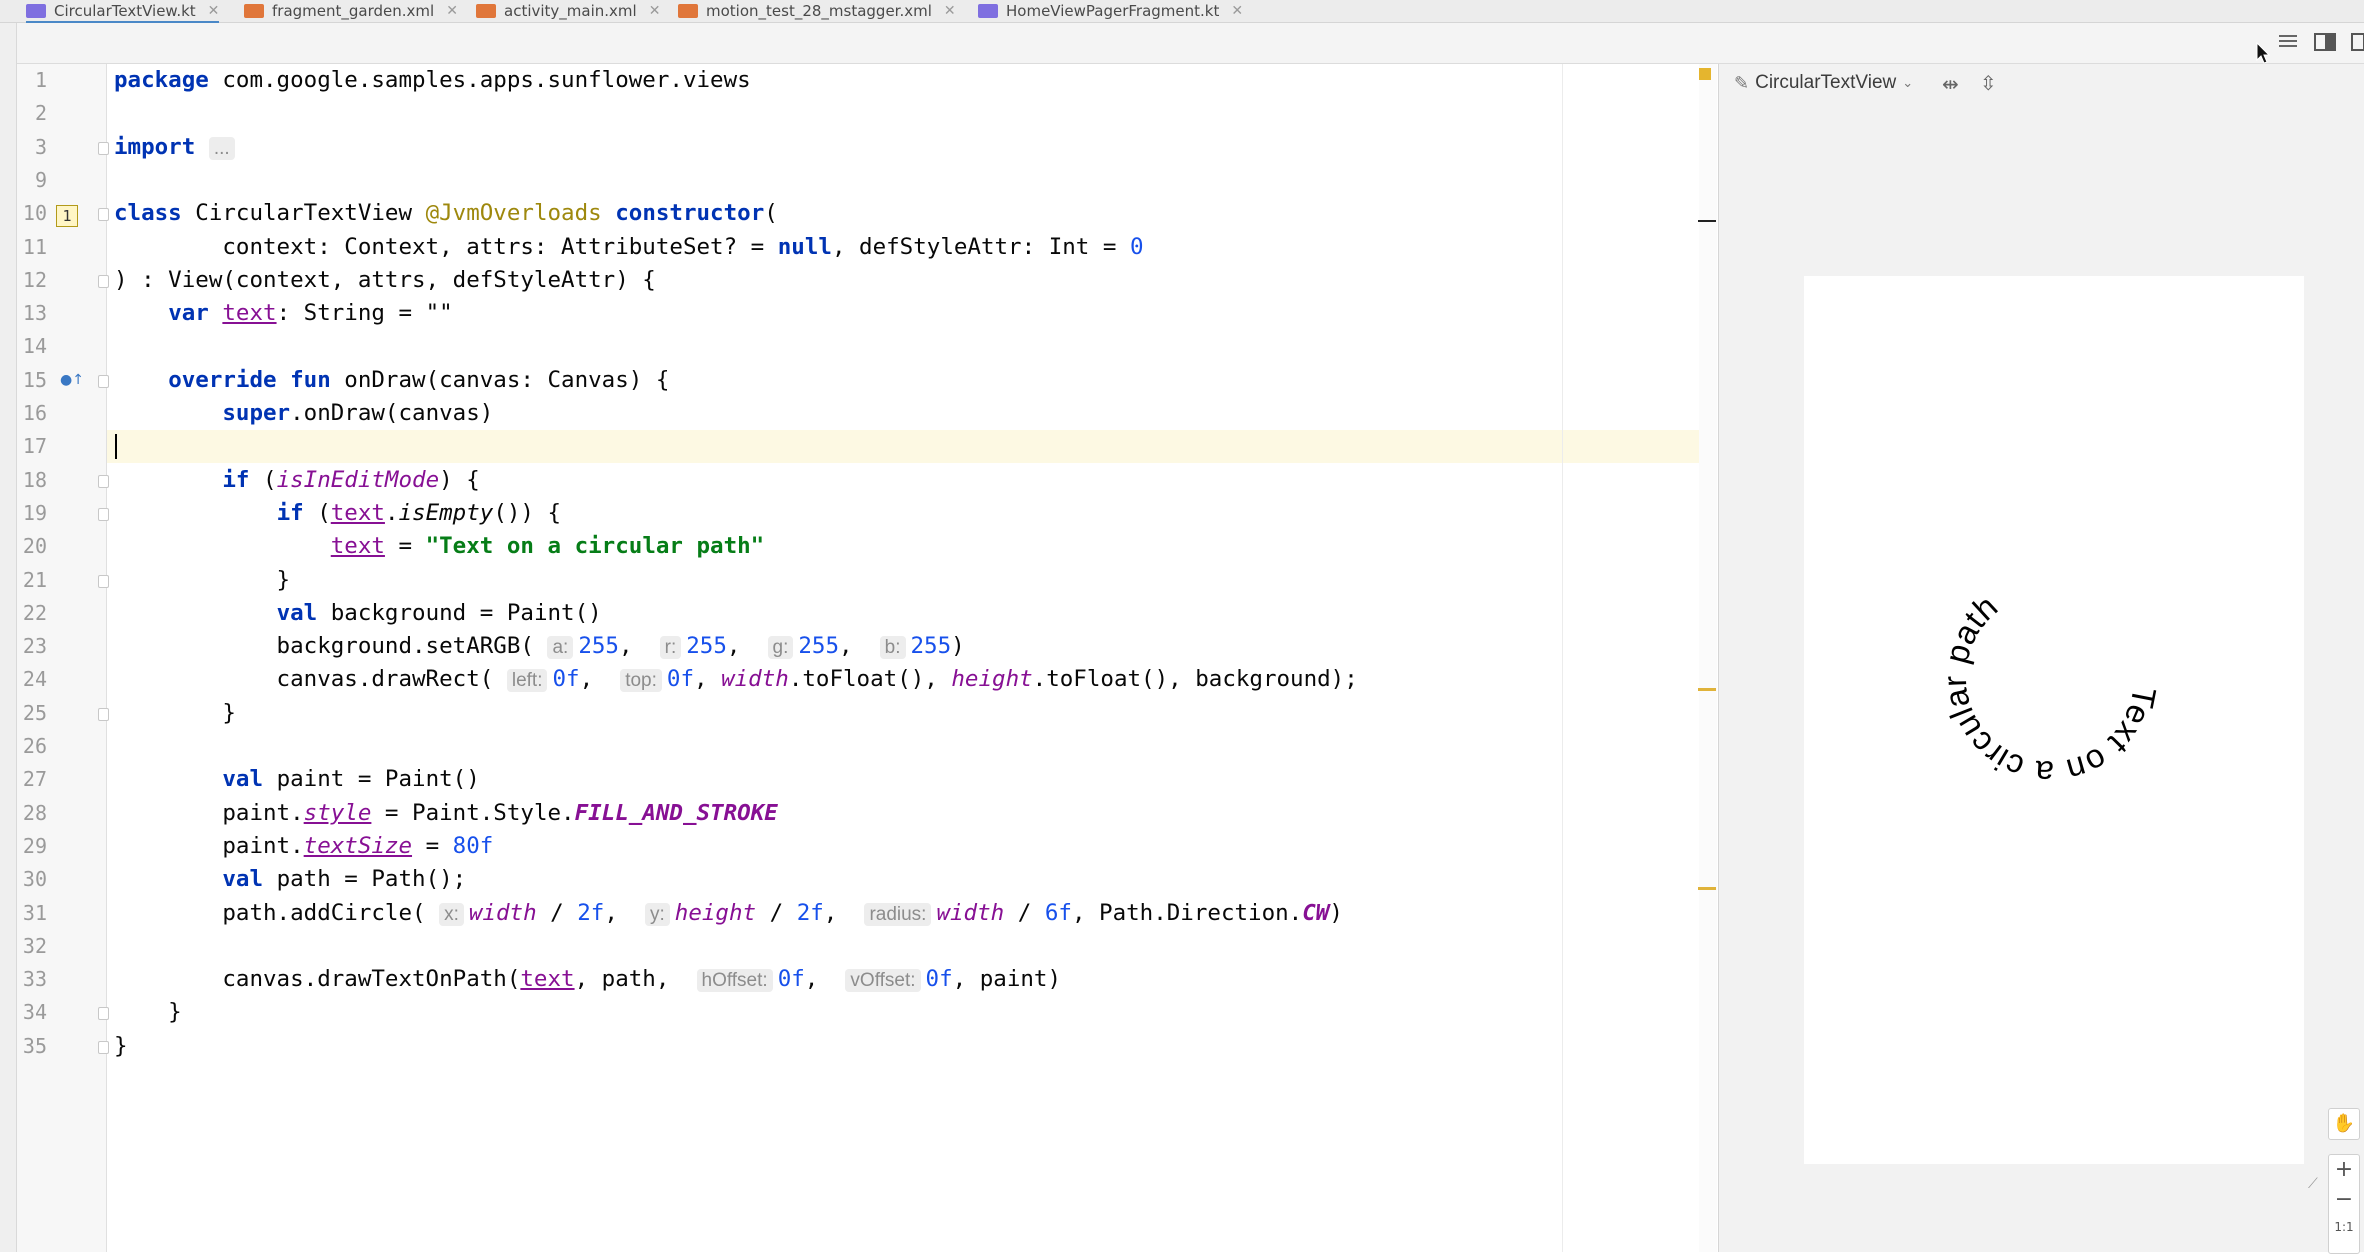 Image resolution: width=2364 pixels, height=1254 pixels. Describe the element at coordinates (358, 613) in the screenshot. I see `code-line: val background = Paint()` at that location.